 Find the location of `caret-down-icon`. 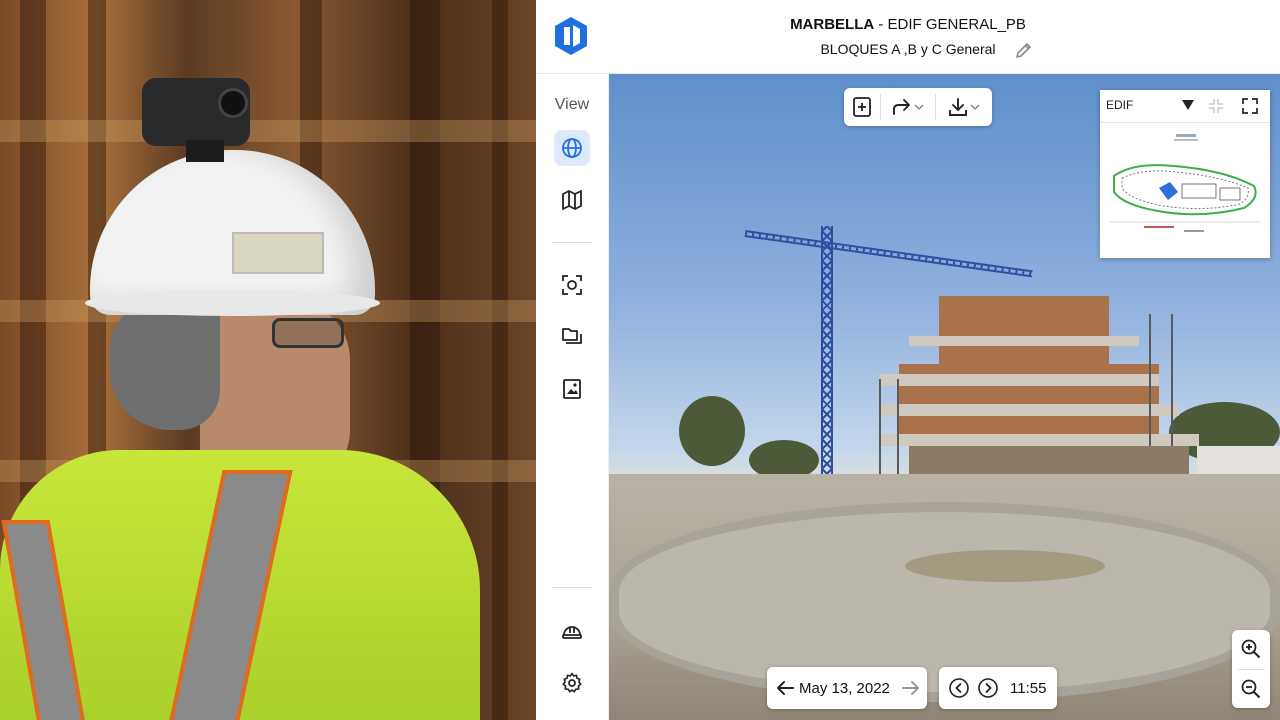

caret-down-icon is located at coordinates (1188, 105).